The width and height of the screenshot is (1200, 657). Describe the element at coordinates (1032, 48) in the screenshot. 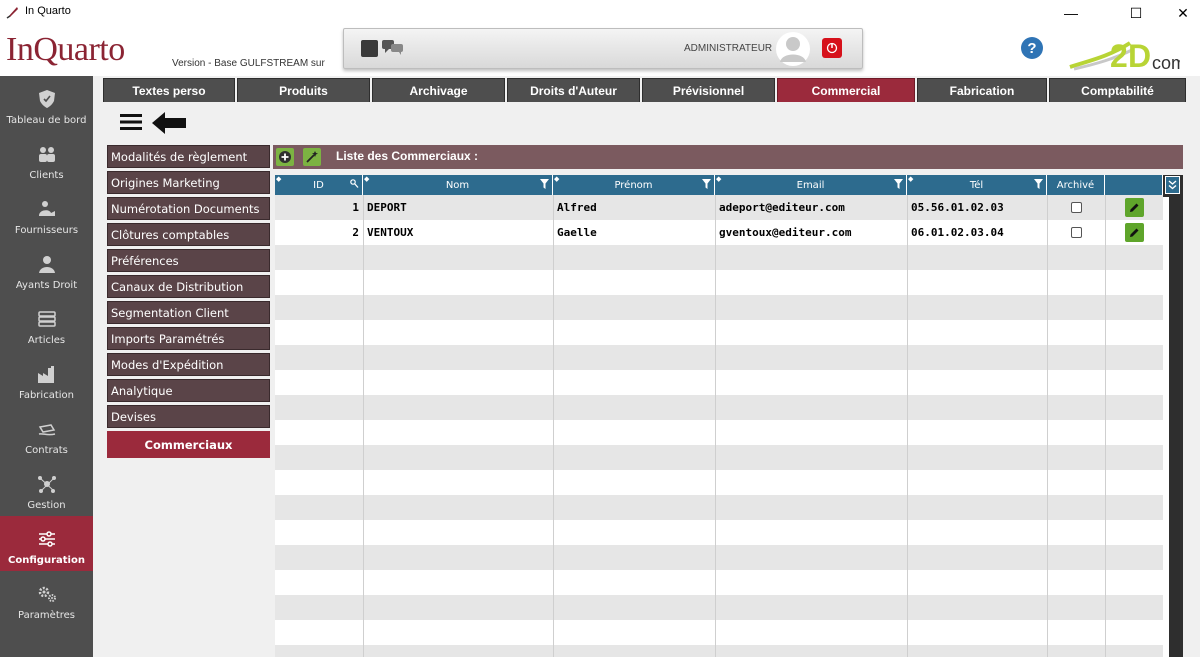

I see `help-icon: ?` at that location.